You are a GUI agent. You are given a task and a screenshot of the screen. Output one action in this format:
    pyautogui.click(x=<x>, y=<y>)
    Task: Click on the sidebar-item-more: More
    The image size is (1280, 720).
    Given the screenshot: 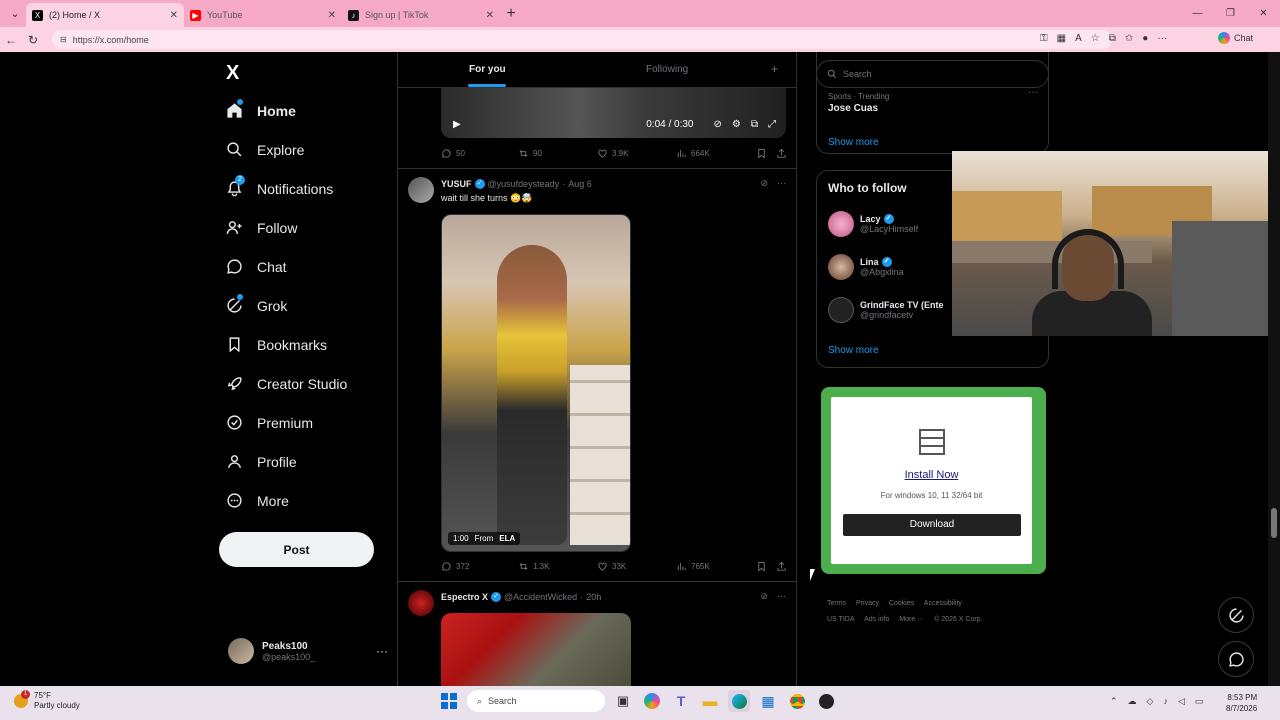 What is the action you would take?
    pyautogui.click(x=257, y=500)
    